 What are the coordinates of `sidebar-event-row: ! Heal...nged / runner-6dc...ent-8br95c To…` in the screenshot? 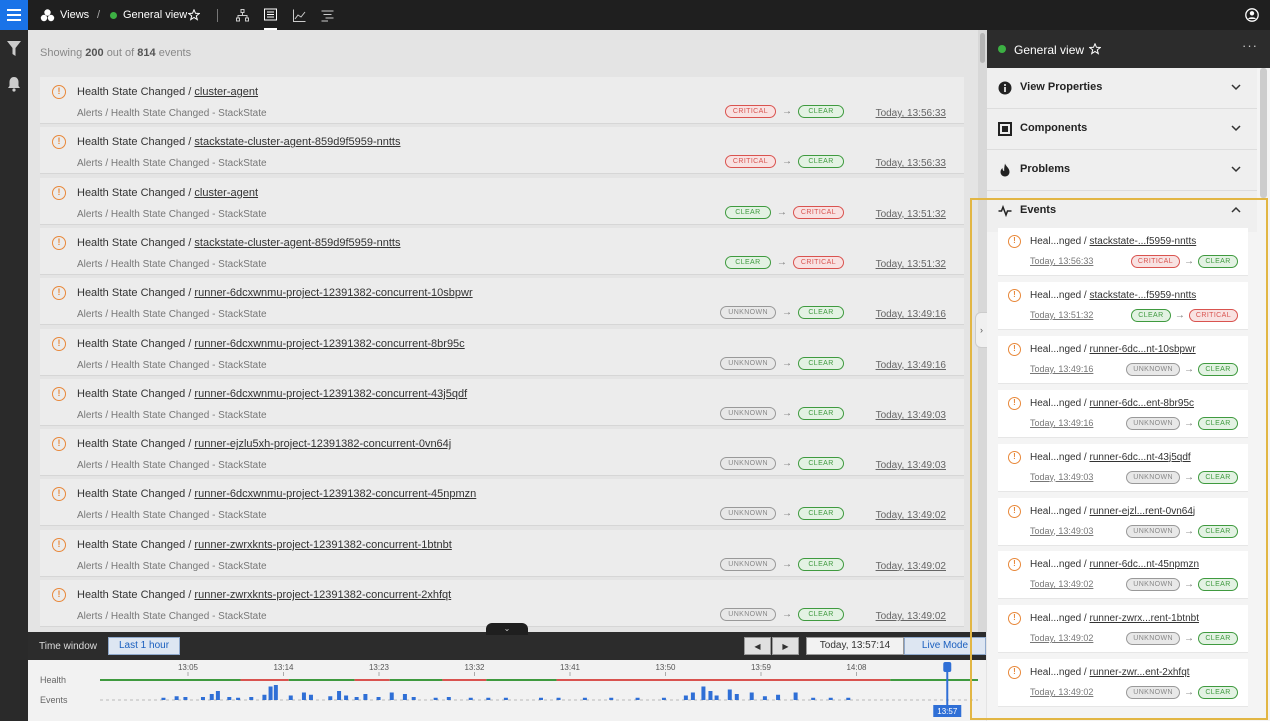 It's located at (1123, 413).